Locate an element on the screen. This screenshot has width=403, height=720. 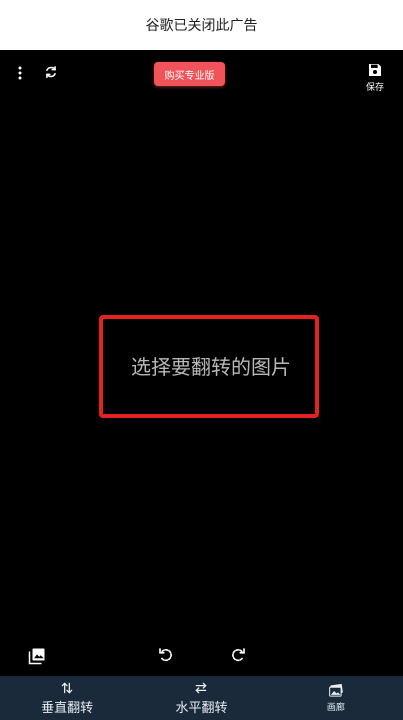
ad-banner-text: 谷歌已关闭此广告 is located at coordinates (201, 26).